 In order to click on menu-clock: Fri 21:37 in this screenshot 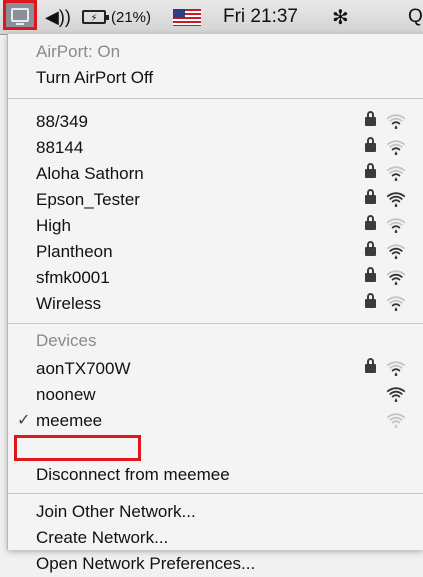, I will do `click(260, 17)`.